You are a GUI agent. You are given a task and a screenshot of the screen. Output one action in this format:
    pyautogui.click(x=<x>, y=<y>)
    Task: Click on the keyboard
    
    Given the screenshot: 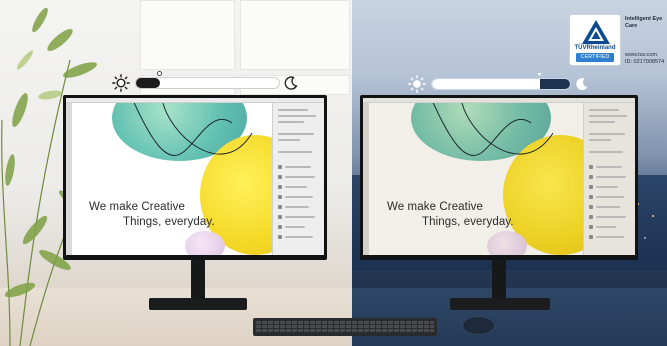 What is the action you would take?
    pyautogui.click(x=345, y=327)
    